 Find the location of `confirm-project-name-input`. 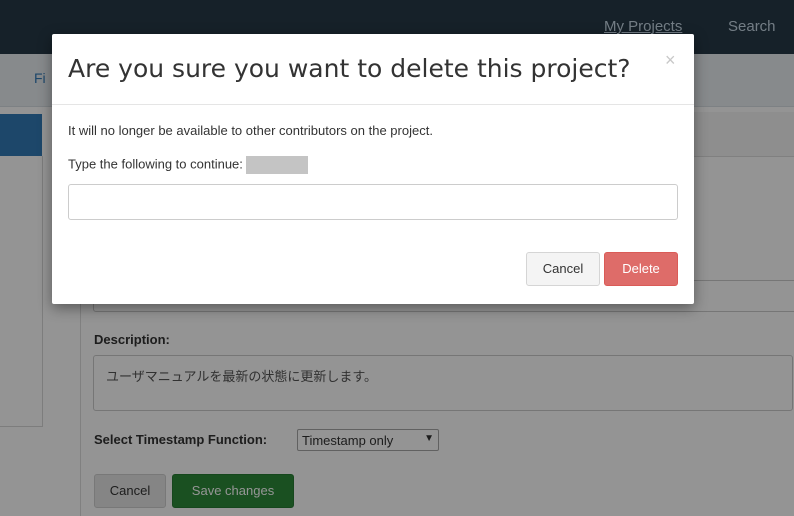

confirm-project-name-input is located at coordinates (373, 202).